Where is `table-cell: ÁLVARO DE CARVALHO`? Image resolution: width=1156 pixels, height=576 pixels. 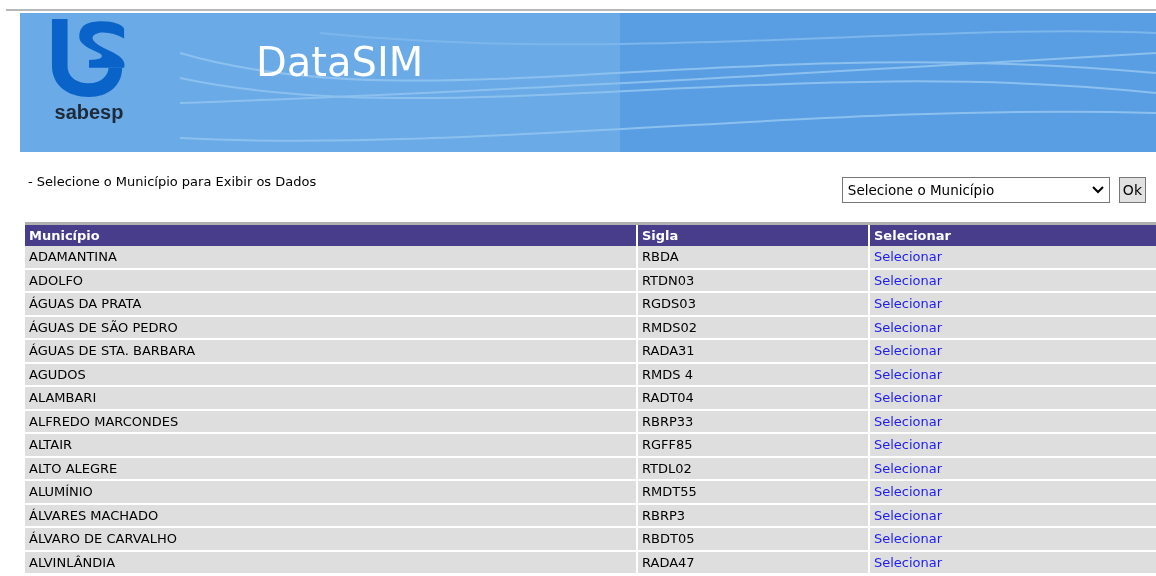 table-cell: ÁLVARO DE CARVALHO is located at coordinates (331, 539).